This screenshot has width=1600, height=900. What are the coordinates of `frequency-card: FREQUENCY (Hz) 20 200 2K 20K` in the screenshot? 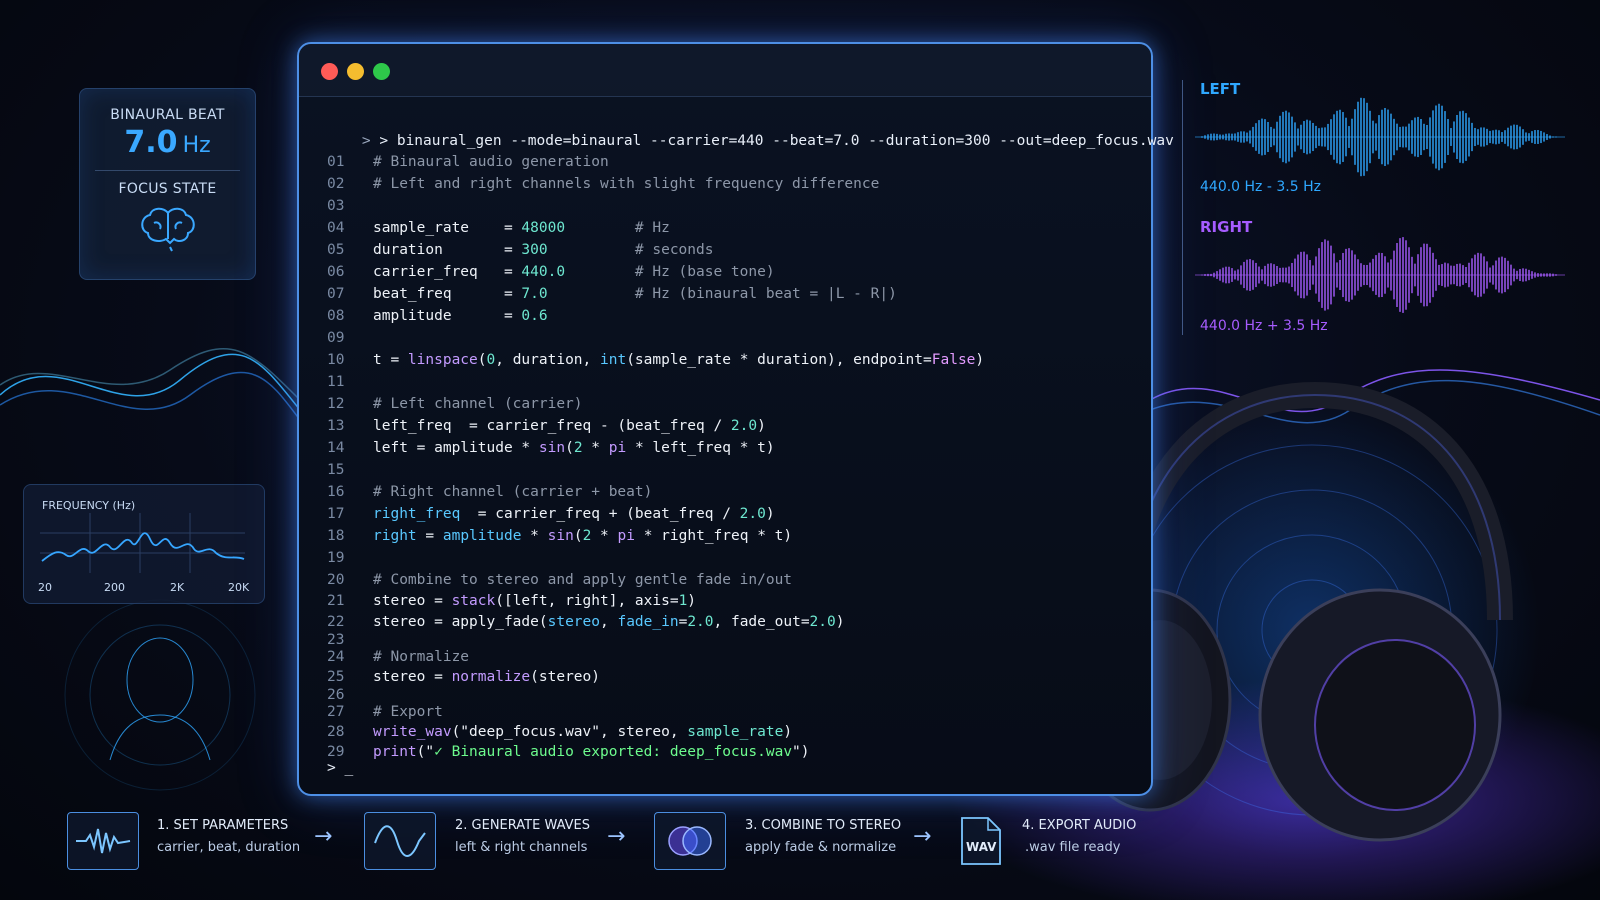 It's located at (144, 544).